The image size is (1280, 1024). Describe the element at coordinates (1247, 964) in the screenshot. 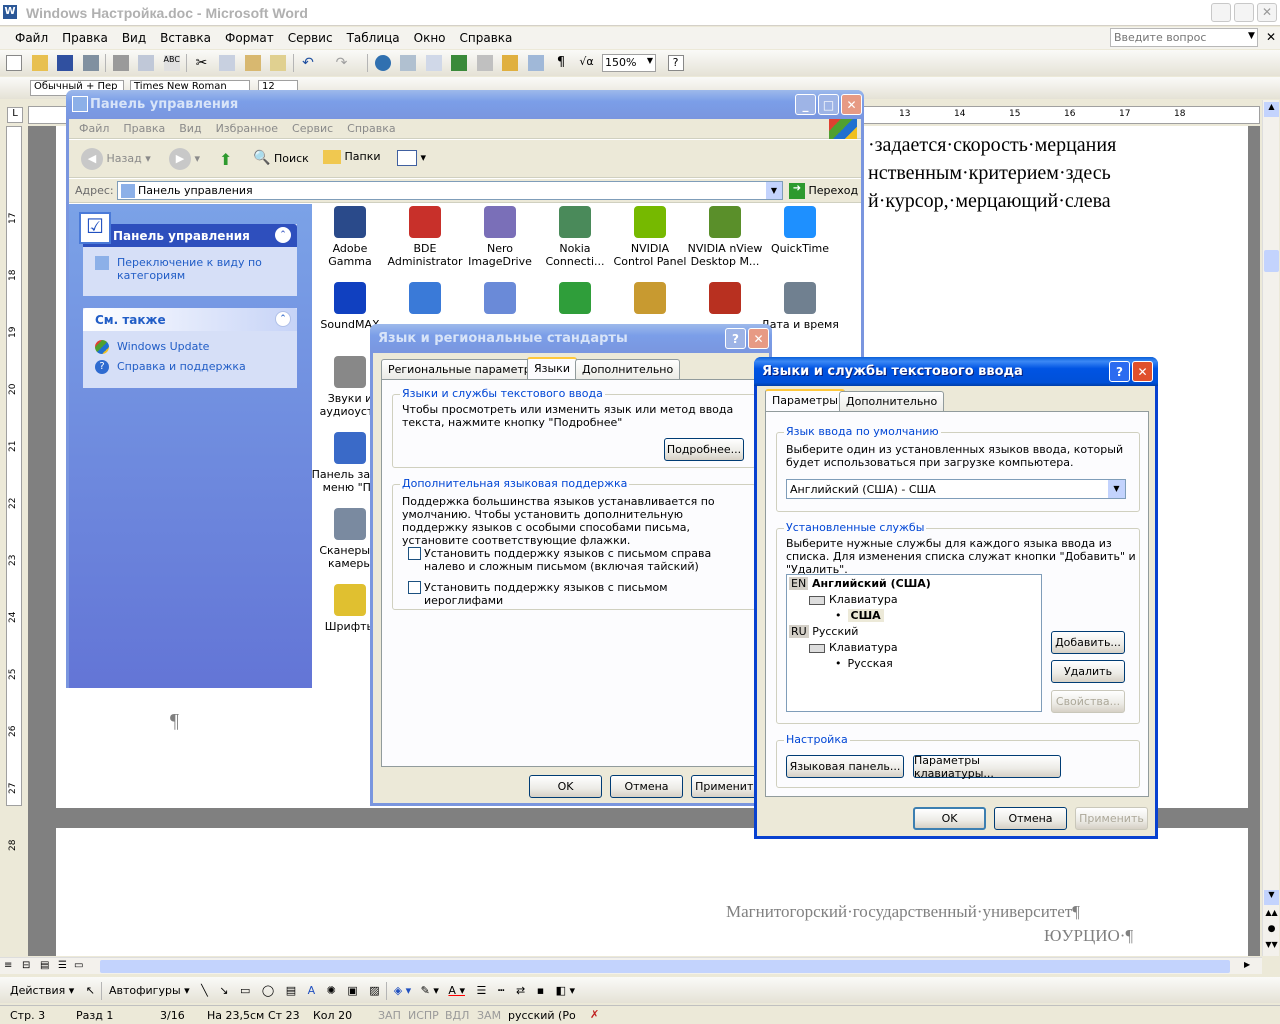

I see `scroll-right-icon: ▶` at that location.